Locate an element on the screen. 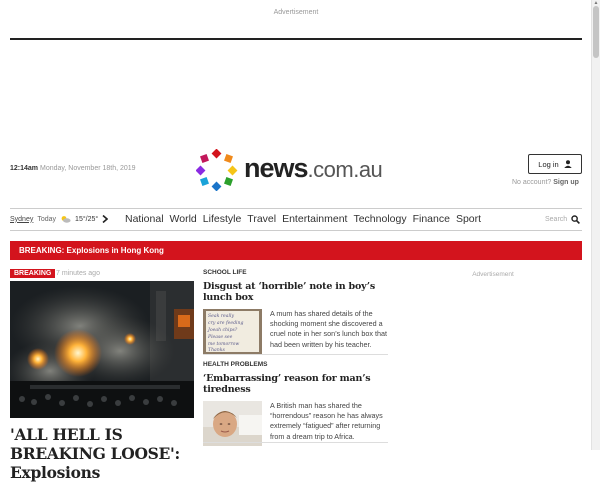 Image resolution: width=600 pixels, height=482 pixels. search-label: Search is located at coordinates (556, 219).